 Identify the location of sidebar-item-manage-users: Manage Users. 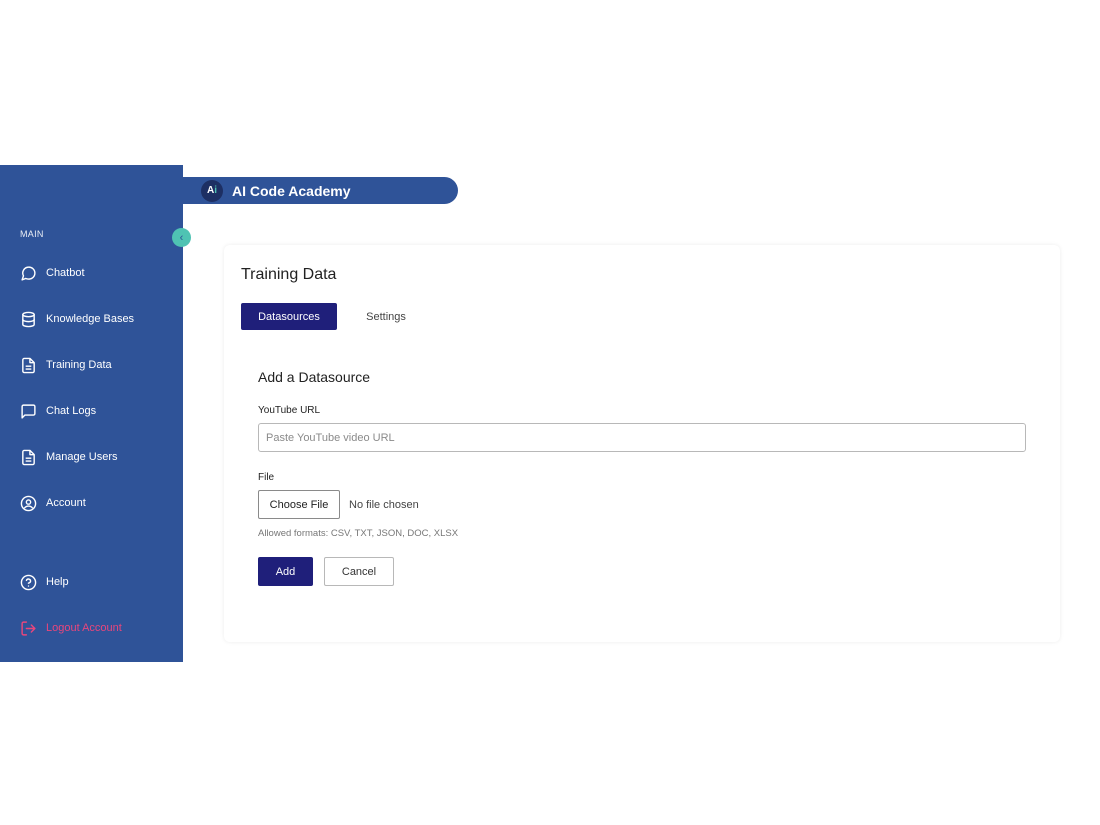
(69, 457).